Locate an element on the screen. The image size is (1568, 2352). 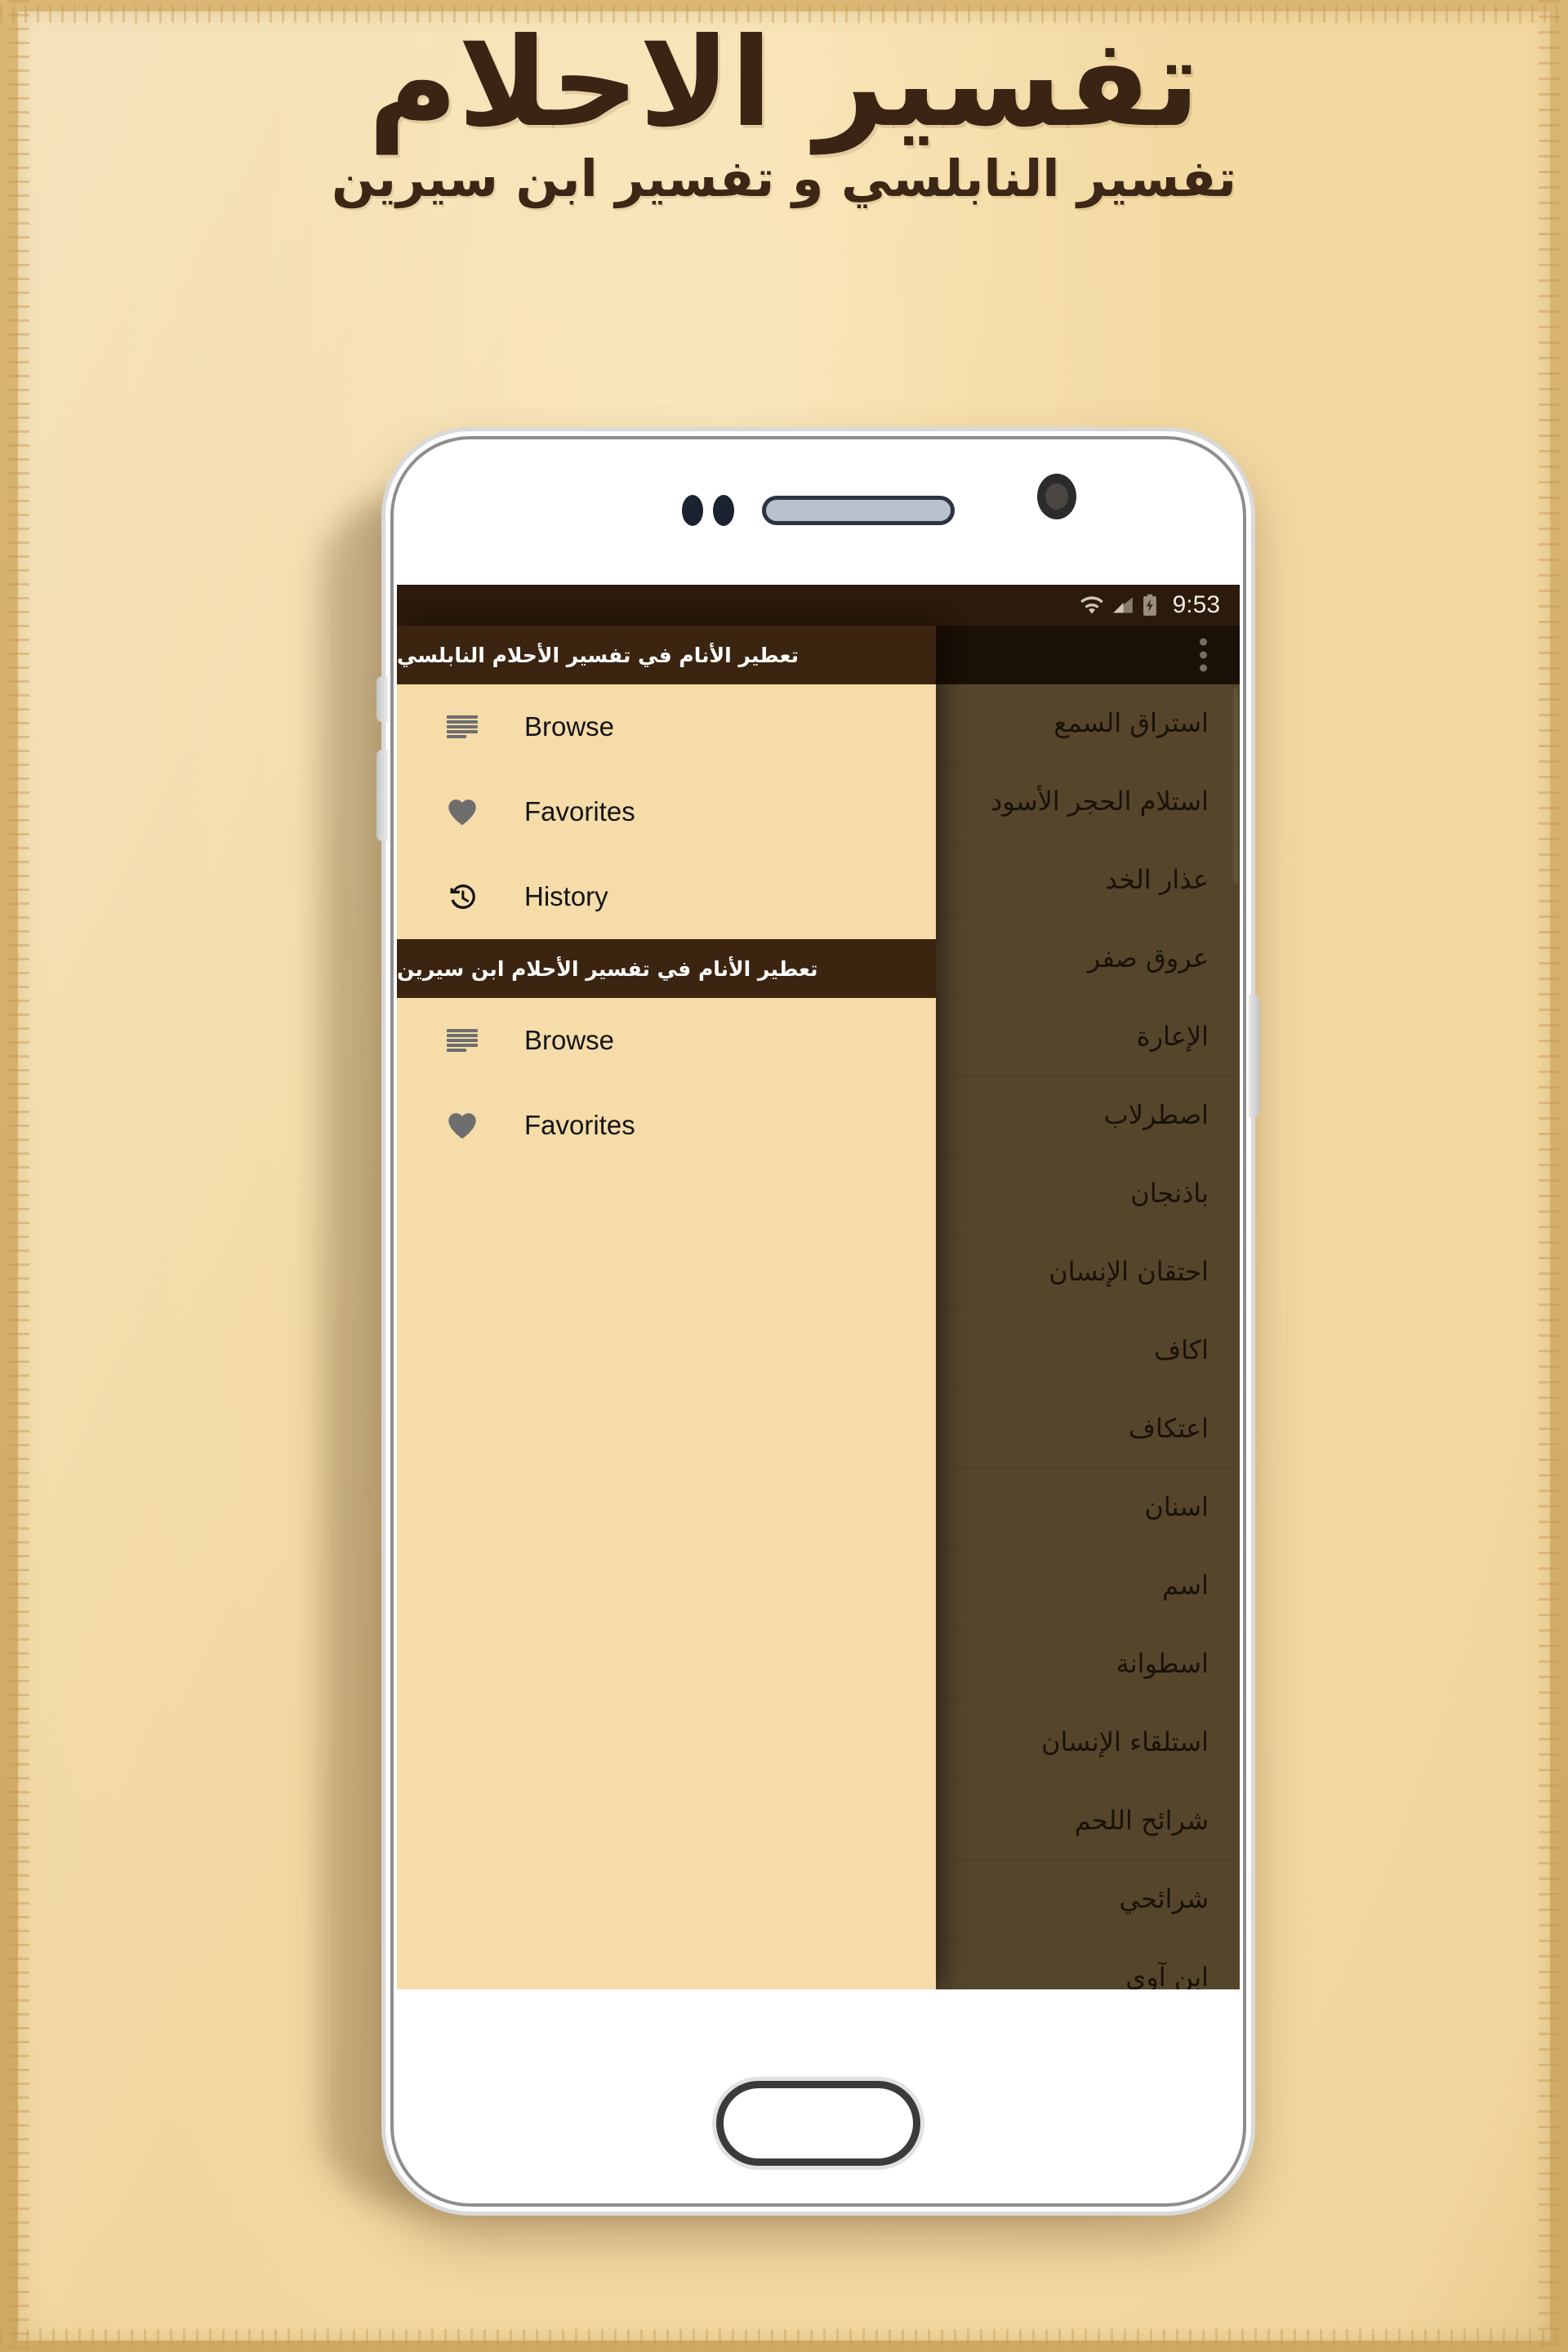
drawer-item-label: History is located at coordinates (566, 896).